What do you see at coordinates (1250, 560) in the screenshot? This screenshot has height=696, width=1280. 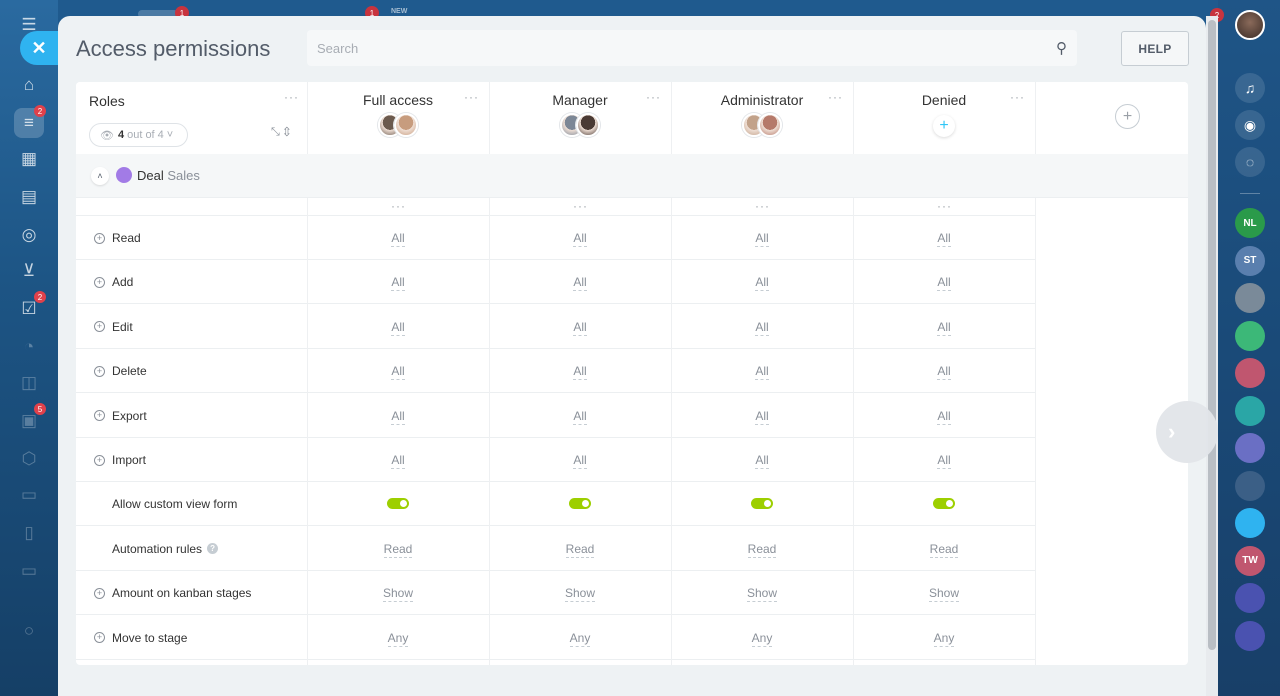 I see `chat-avatar: TW` at bounding box center [1250, 560].